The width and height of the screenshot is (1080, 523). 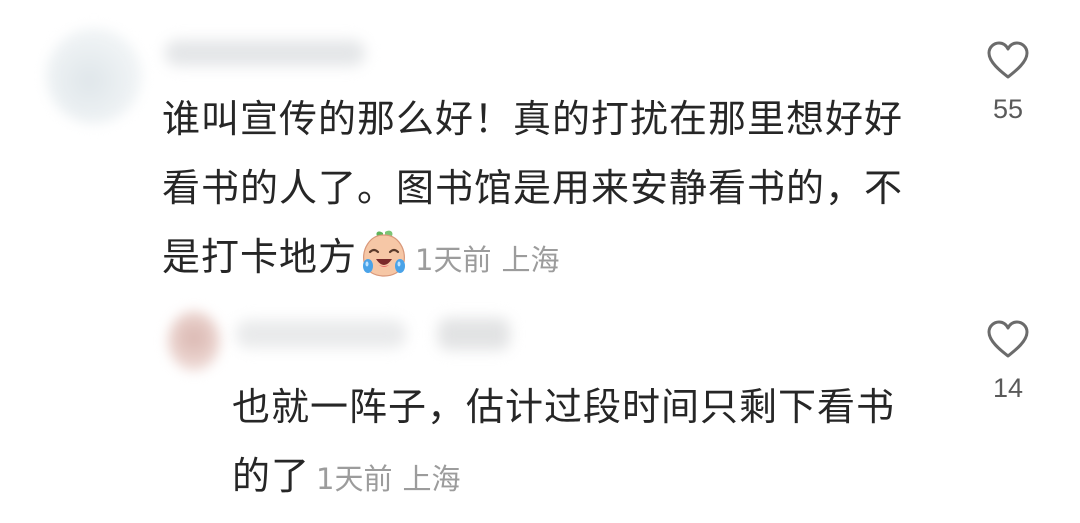 What do you see at coordinates (533, 119) in the screenshot?
I see `comment-text-line: 谁叫宣传的那么好！真的打扰在那里想好好` at bounding box center [533, 119].